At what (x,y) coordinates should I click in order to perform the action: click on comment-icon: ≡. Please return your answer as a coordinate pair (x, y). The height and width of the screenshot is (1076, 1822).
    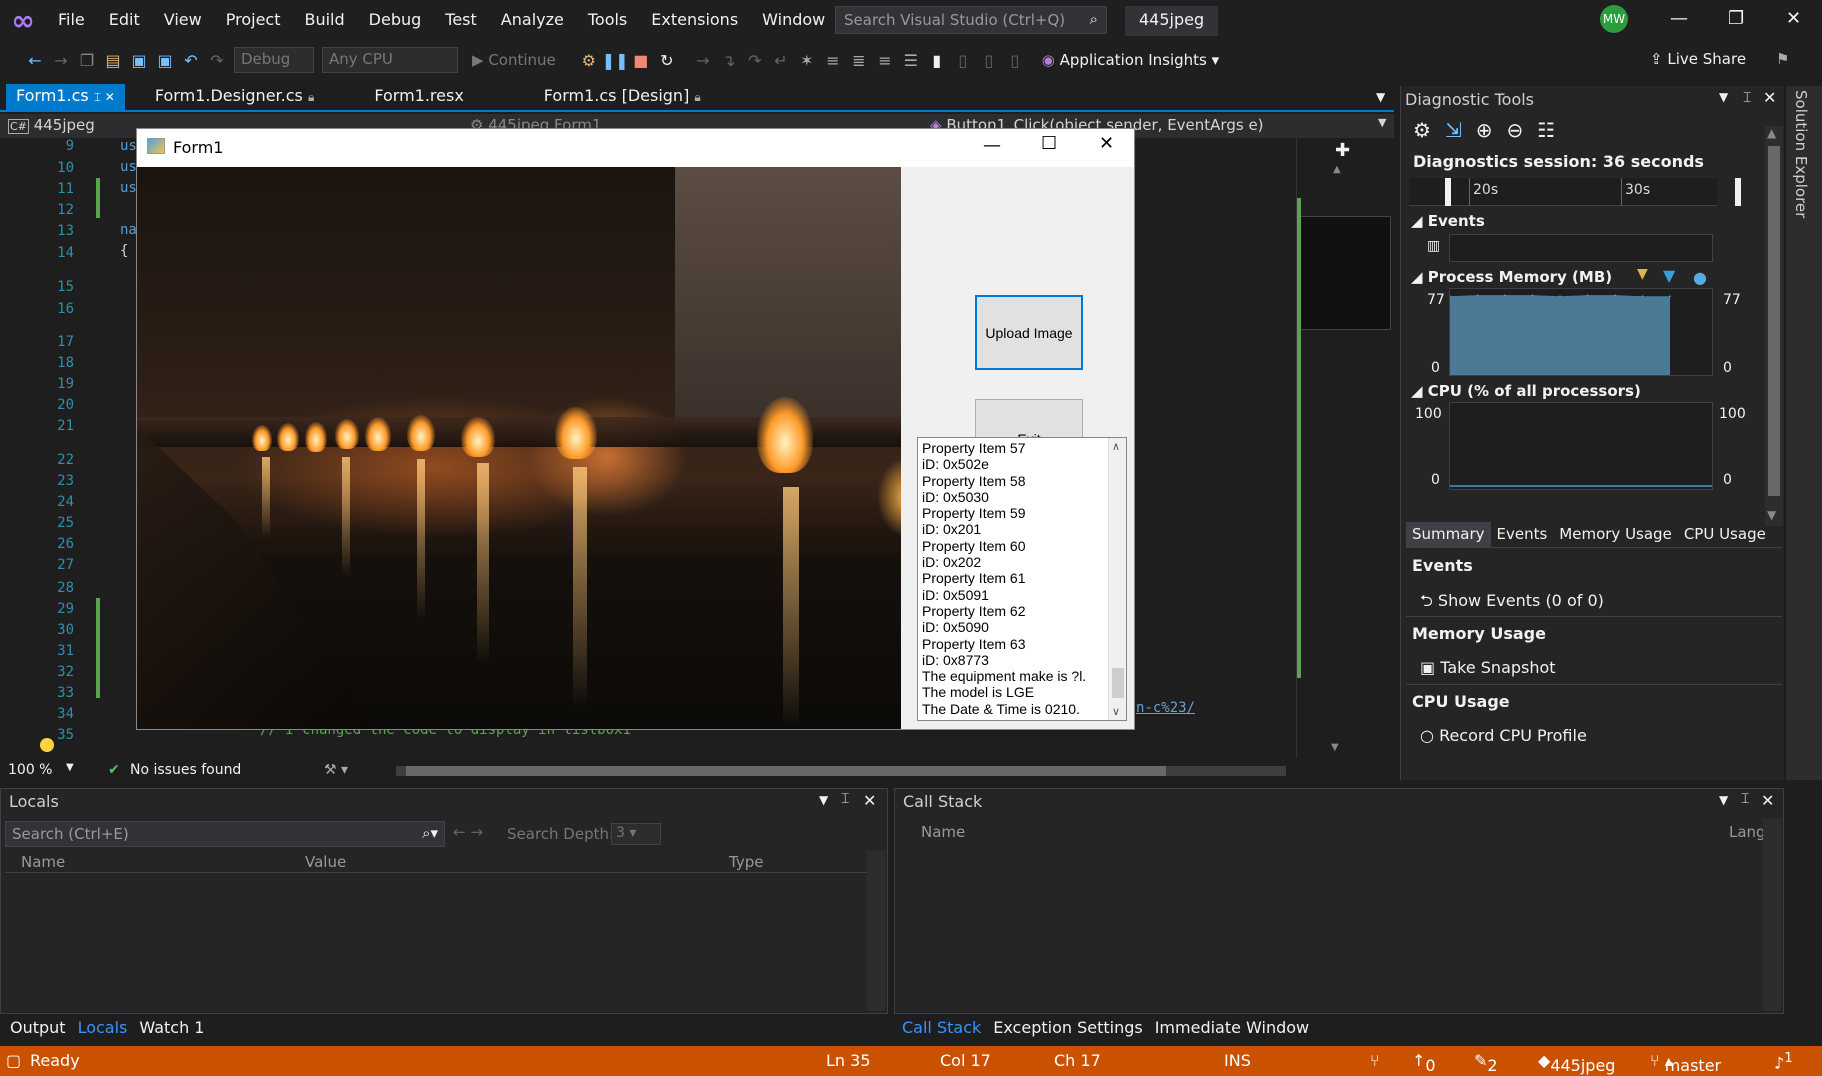
    Looking at the image, I should click on (833, 60).